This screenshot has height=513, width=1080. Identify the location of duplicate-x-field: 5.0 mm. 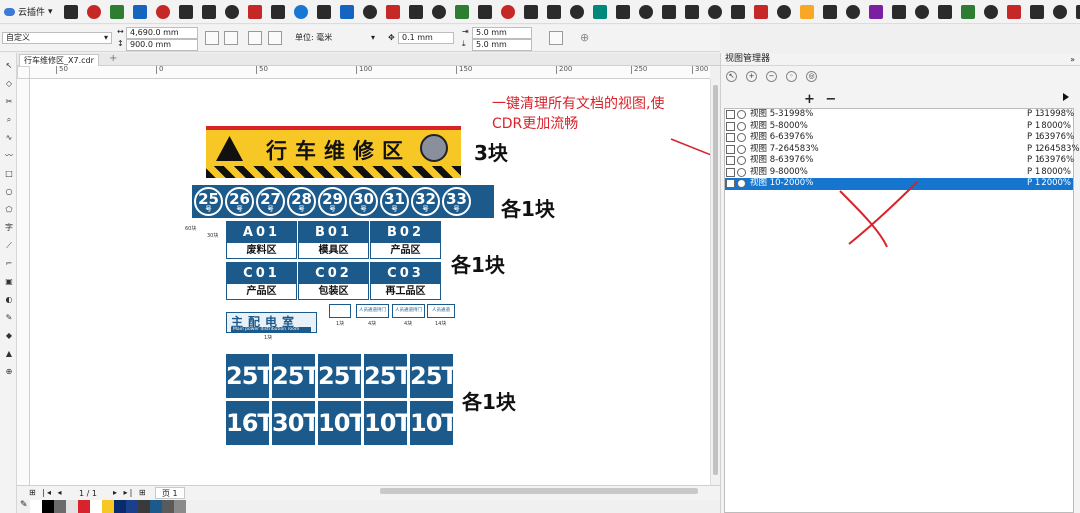
(502, 33).